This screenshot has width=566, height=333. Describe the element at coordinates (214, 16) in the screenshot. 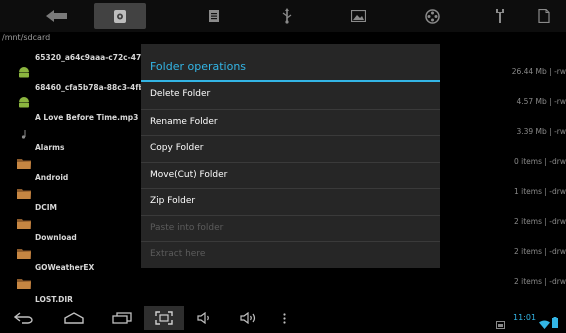

I see `document-icon` at that location.